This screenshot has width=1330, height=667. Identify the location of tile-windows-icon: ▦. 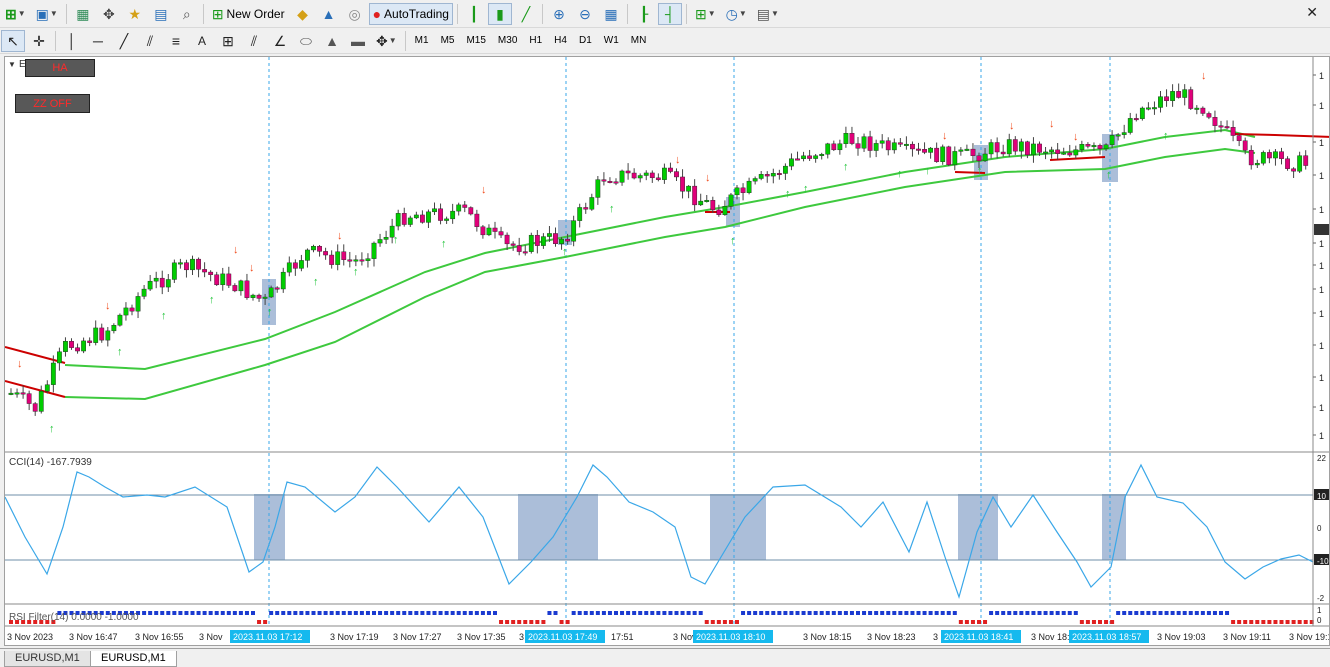
(611, 14).